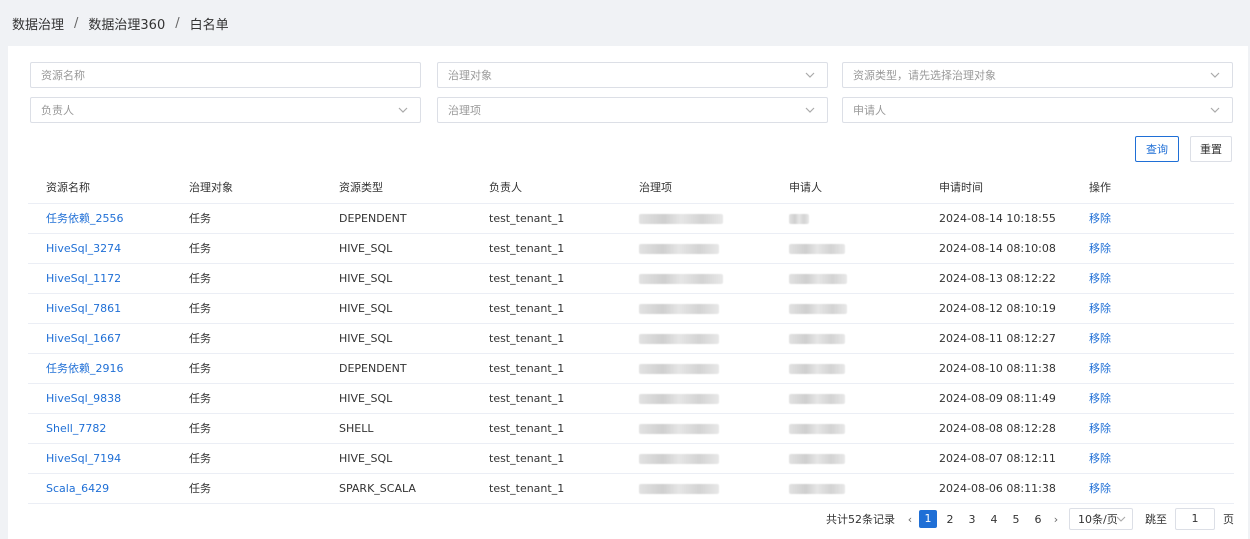 The image size is (1250, 539). Describe the element at coordinates (99, 218) in the screenshot. I see `resource-name-link: 任务依赖_2556` at that location.